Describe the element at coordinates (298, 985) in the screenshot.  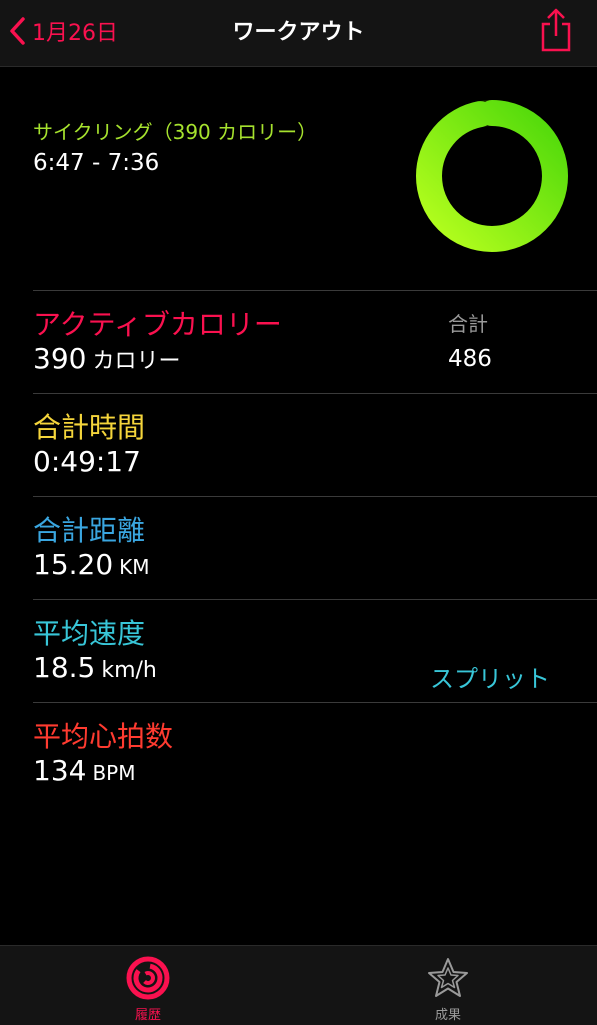
I see `tab-bar: 履歴 成果` at that location.